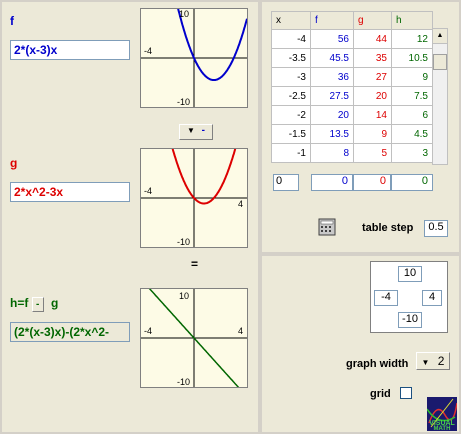 The width and height of the screenshot is (461, 434). I want to click on graph-width-dropdown: ▼ 2, so click(433, 361).